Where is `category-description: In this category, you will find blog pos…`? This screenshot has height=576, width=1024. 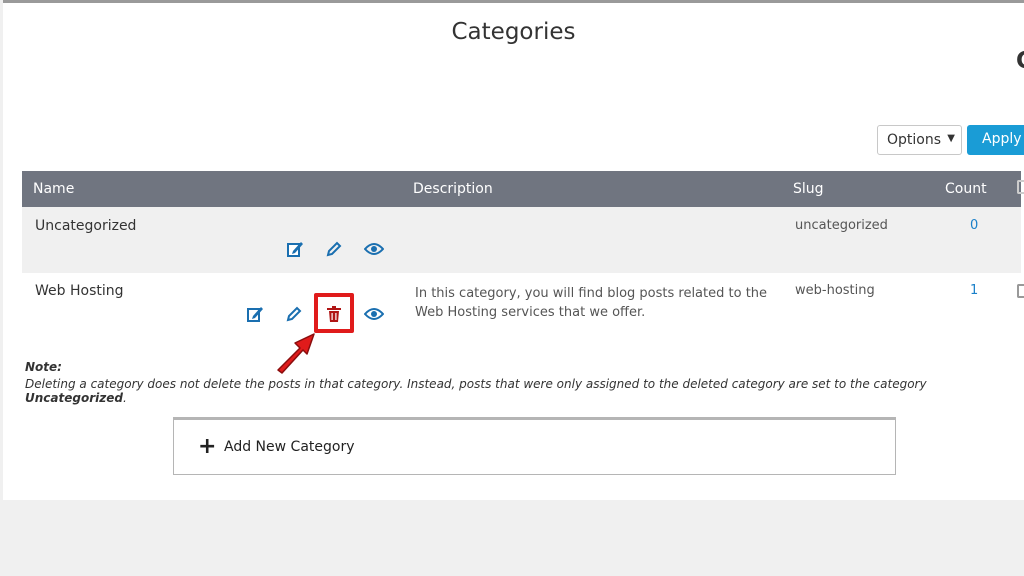
category-description: In this category, you will find blog pos… is located at coordinates (591, 303).